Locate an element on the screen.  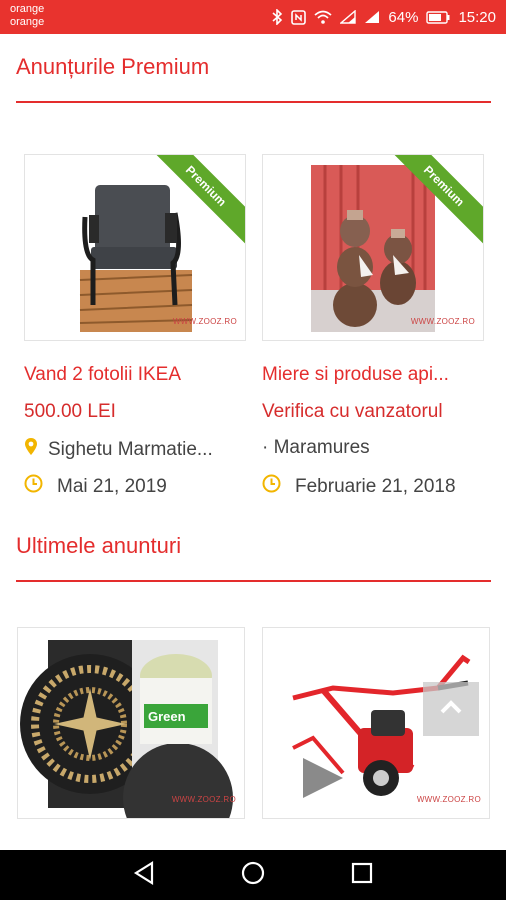
system-navigation-bar is located at coordinates (253, 875).